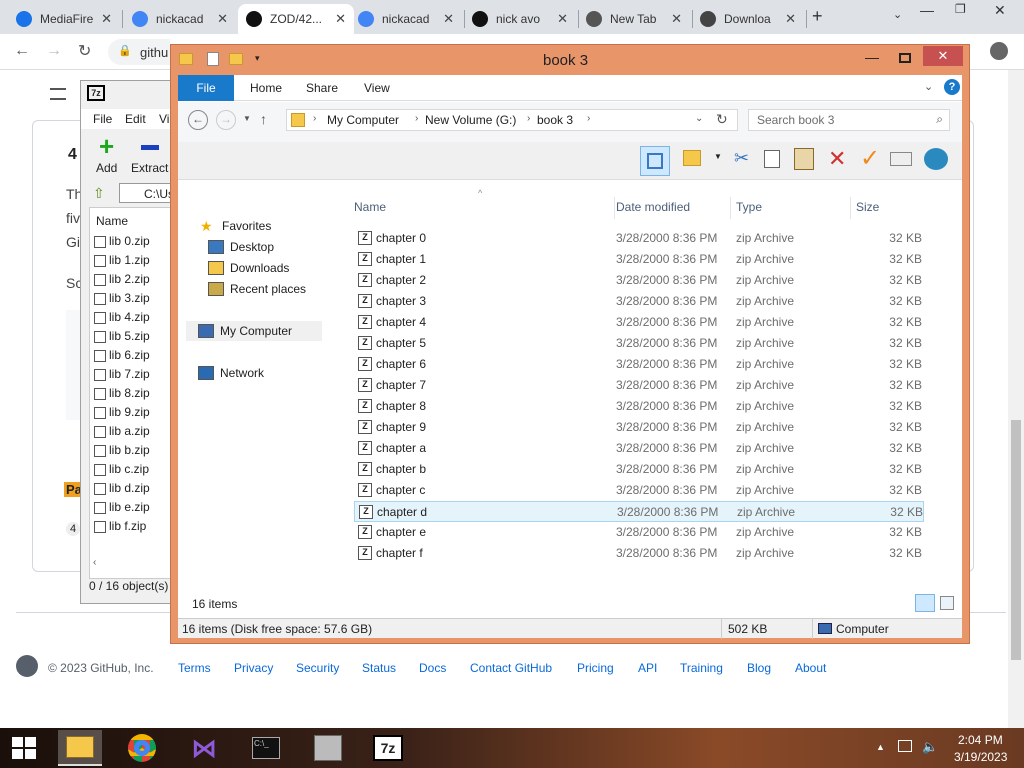 This screenshot has width=1024, height=768. I want to click on column-name-header: Name, so click(112, 221).